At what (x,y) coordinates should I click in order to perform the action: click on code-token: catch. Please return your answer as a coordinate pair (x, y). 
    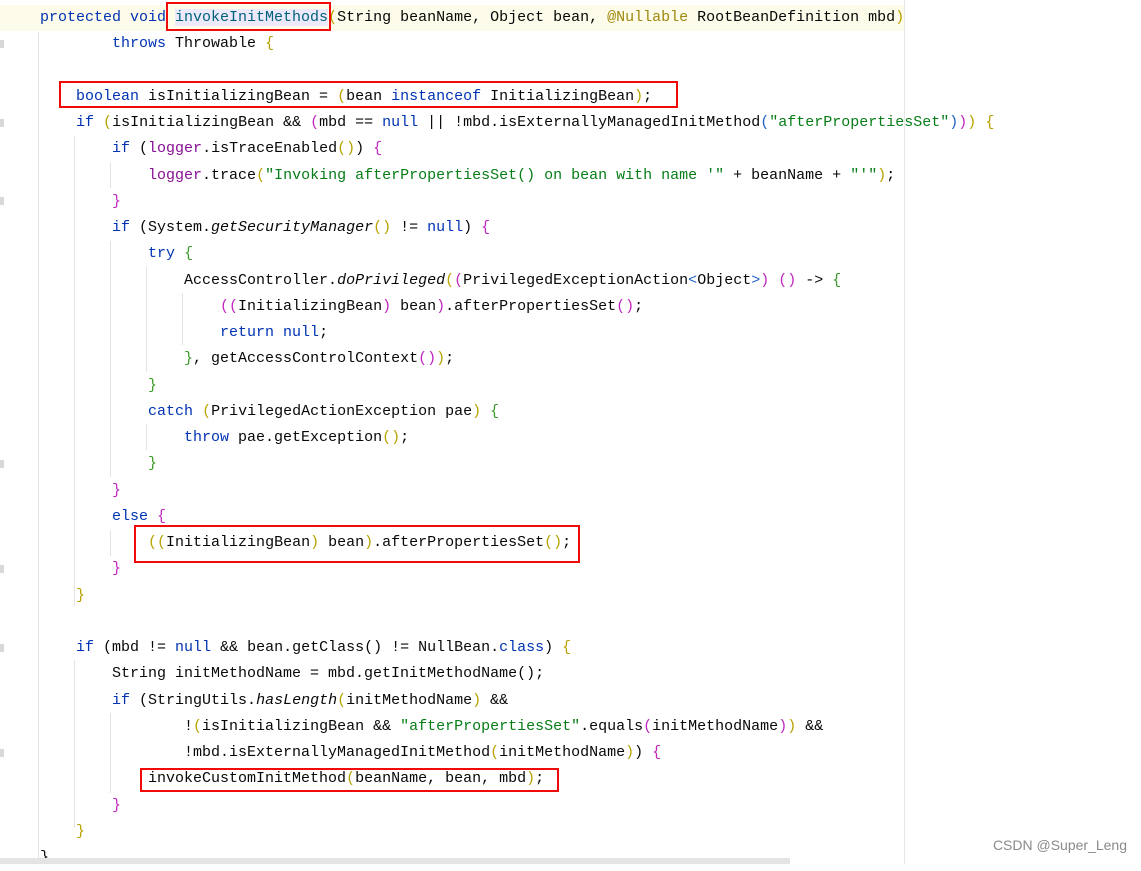
    Looking at the image, I should click on (171, 411).